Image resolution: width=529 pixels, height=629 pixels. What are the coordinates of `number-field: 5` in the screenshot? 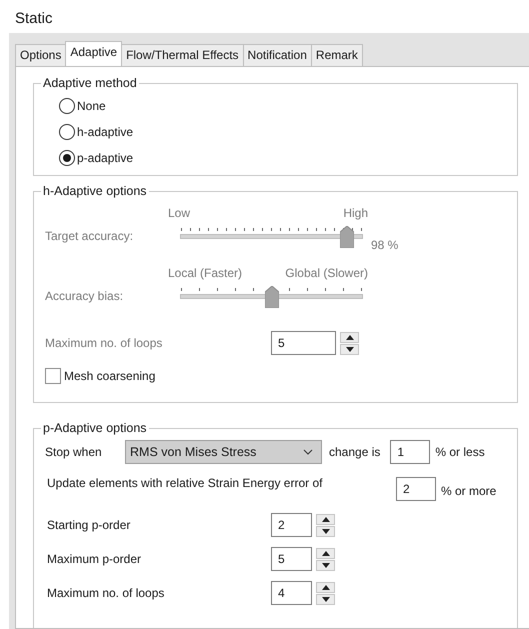 It's located at (291, 559).